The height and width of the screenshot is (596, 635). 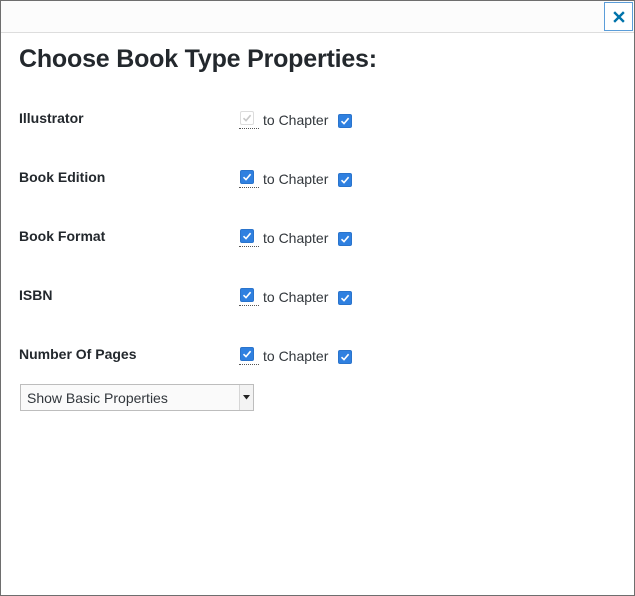 I want to click on property-label: ISBN, so click(x=36, y=295).